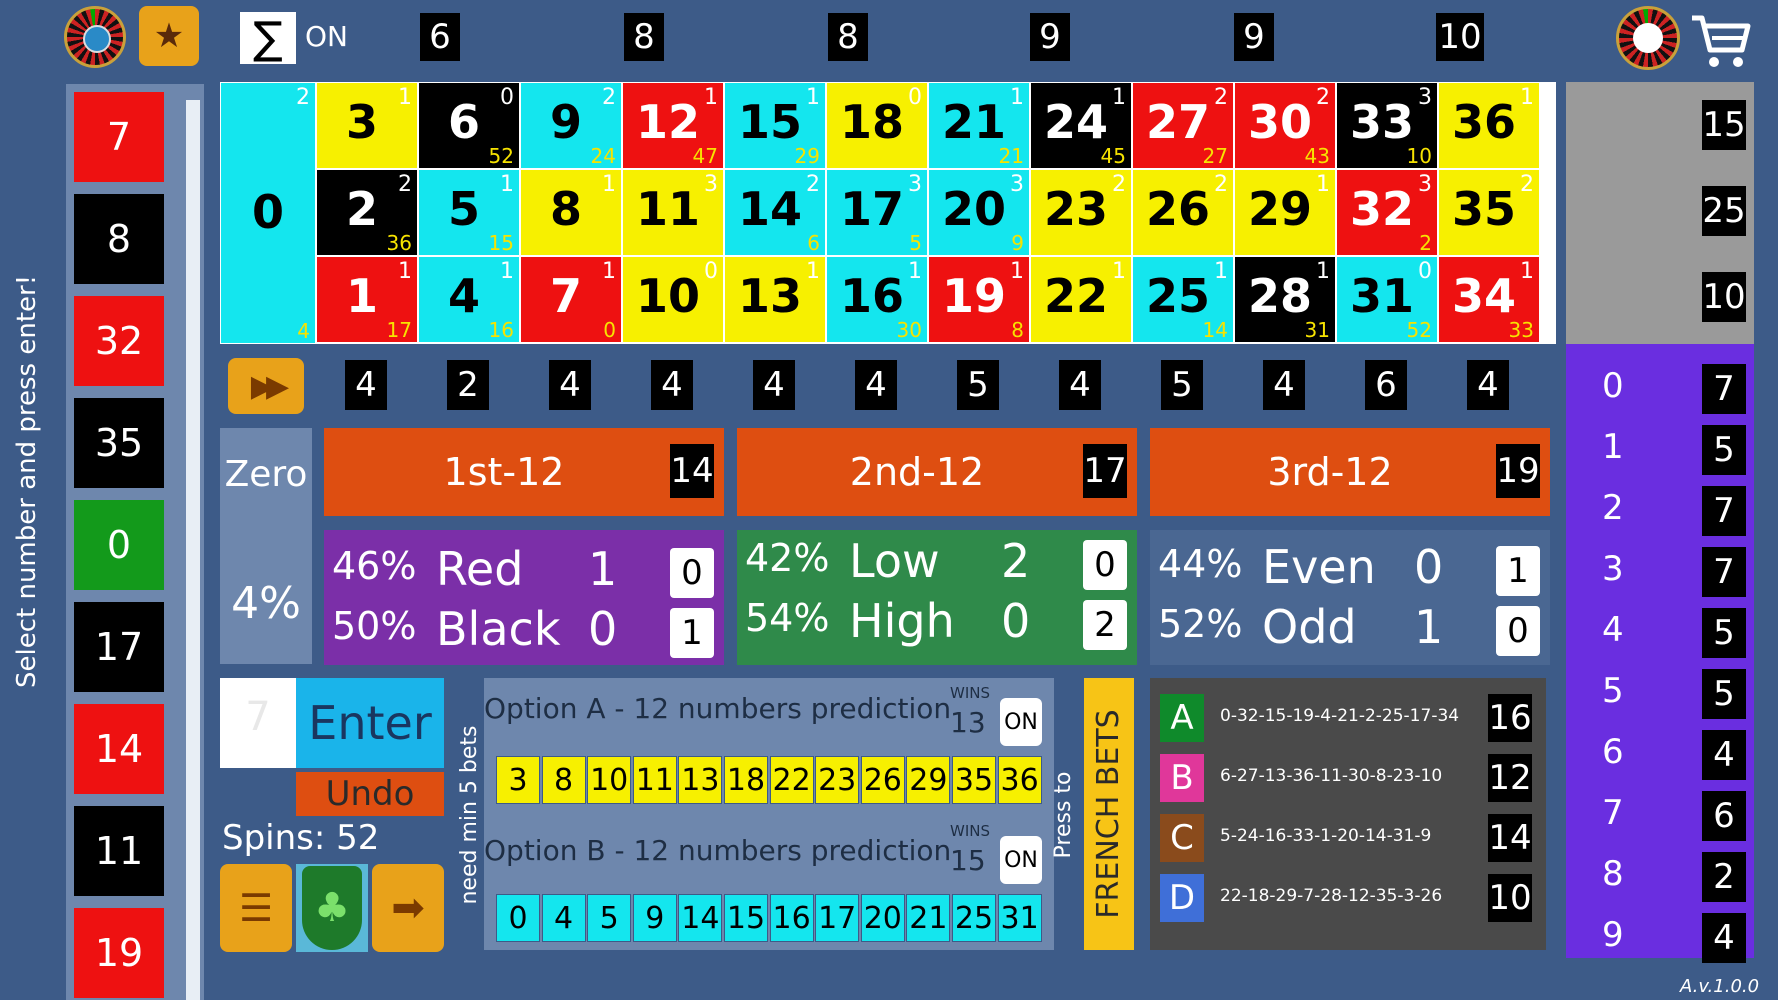 The height and width of the screenshot is (1000, 1778). What do you see at coordinates (673, 125) in the screenshot?
I see `grid-number: 12 1 47` at bounding box center [673, 125].